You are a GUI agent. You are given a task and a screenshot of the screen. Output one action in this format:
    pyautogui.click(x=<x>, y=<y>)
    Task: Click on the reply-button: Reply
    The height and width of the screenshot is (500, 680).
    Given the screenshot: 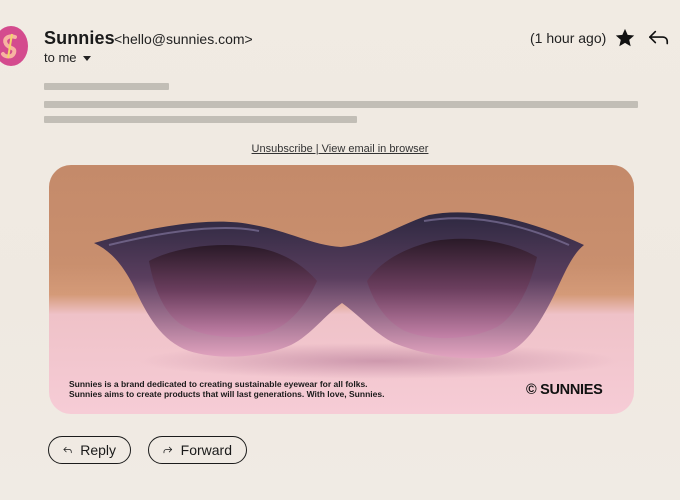 What is the action you would take?
    pyautogui.click(x=89, y=450)
    